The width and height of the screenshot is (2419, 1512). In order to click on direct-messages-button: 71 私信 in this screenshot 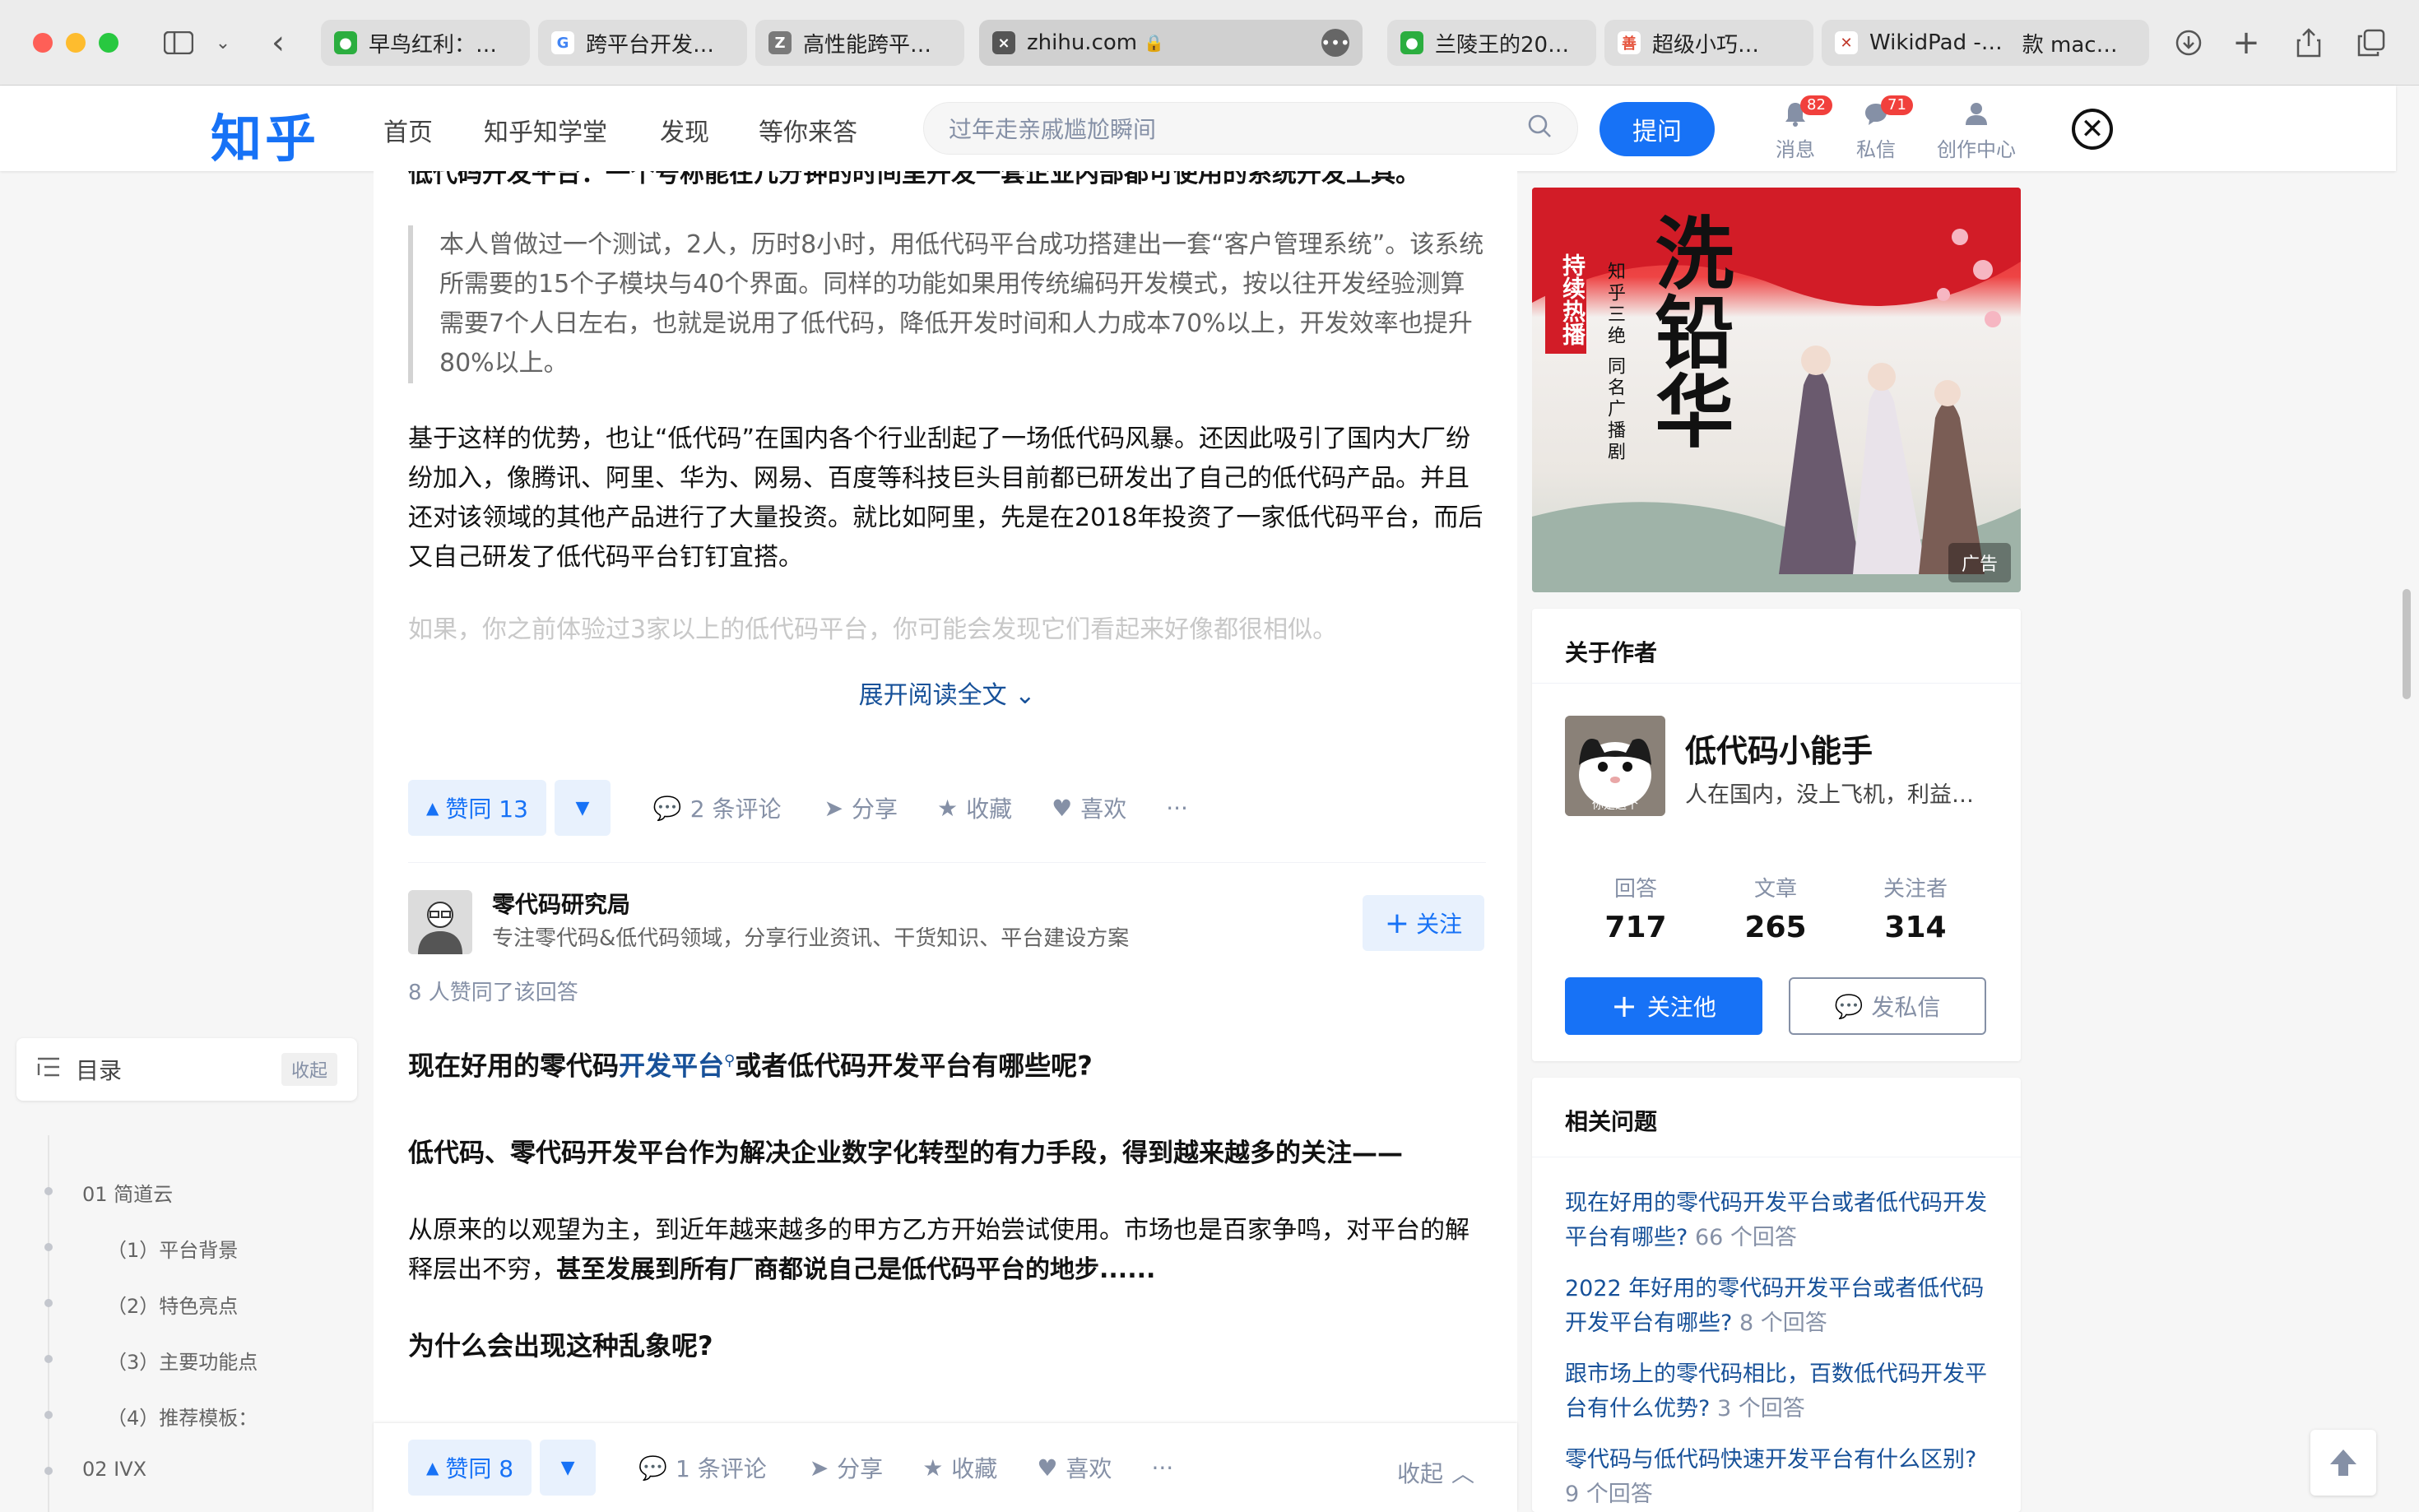, I will do `click(1876, 128)`.